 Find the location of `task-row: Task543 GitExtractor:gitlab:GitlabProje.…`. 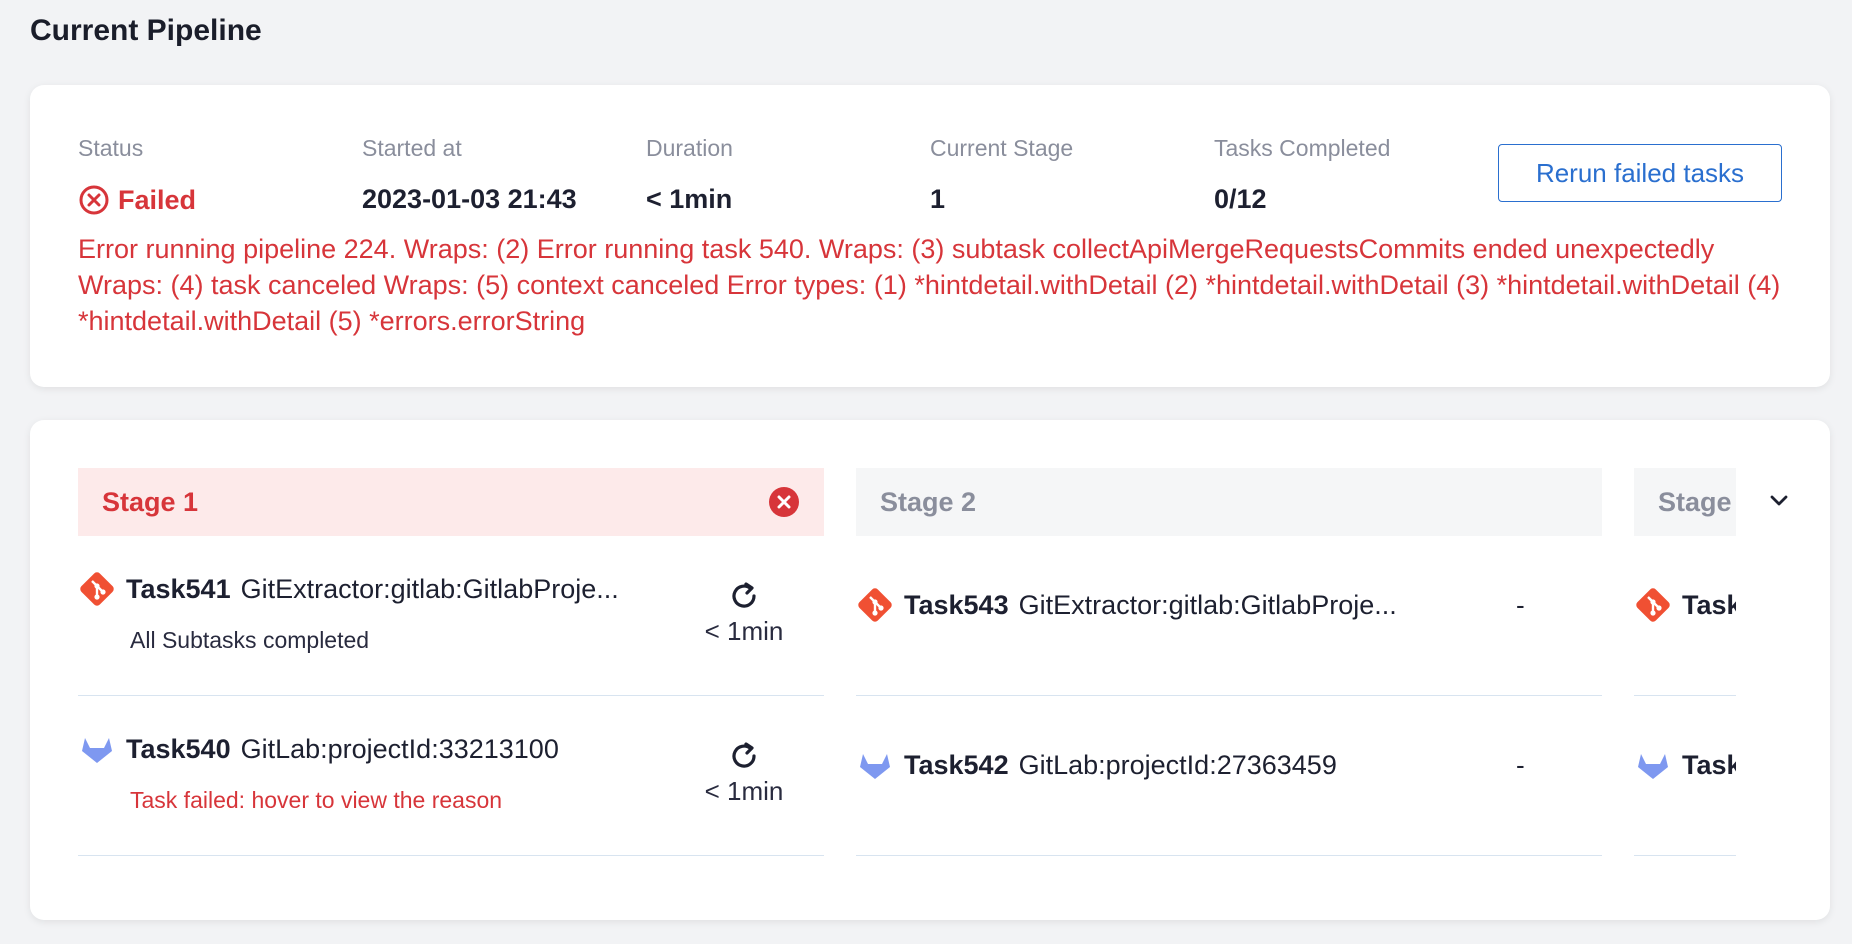

task-row: Task543 GitExtractor:gitlab:GitlabProje.… is located at coordinates (1229, 616).